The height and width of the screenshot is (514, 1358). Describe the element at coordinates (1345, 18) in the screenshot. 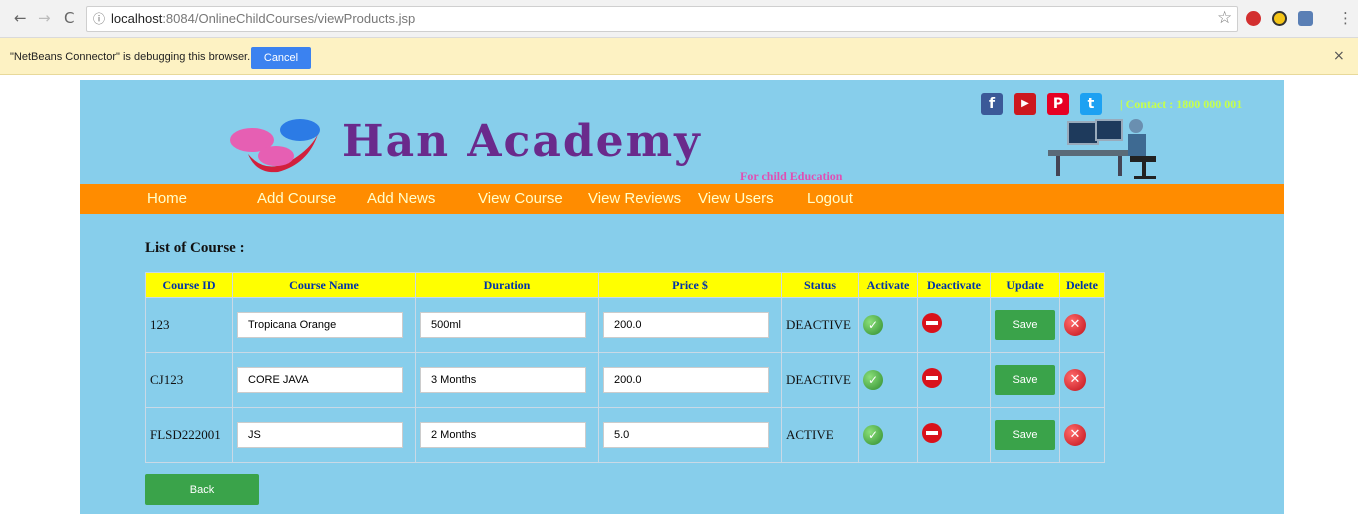

I see `browser-menu-icon: ⋮` at that location.